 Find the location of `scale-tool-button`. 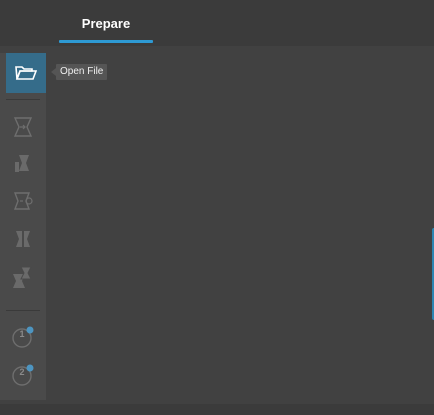

scale-tool-button is located at coordinates (23, 163).